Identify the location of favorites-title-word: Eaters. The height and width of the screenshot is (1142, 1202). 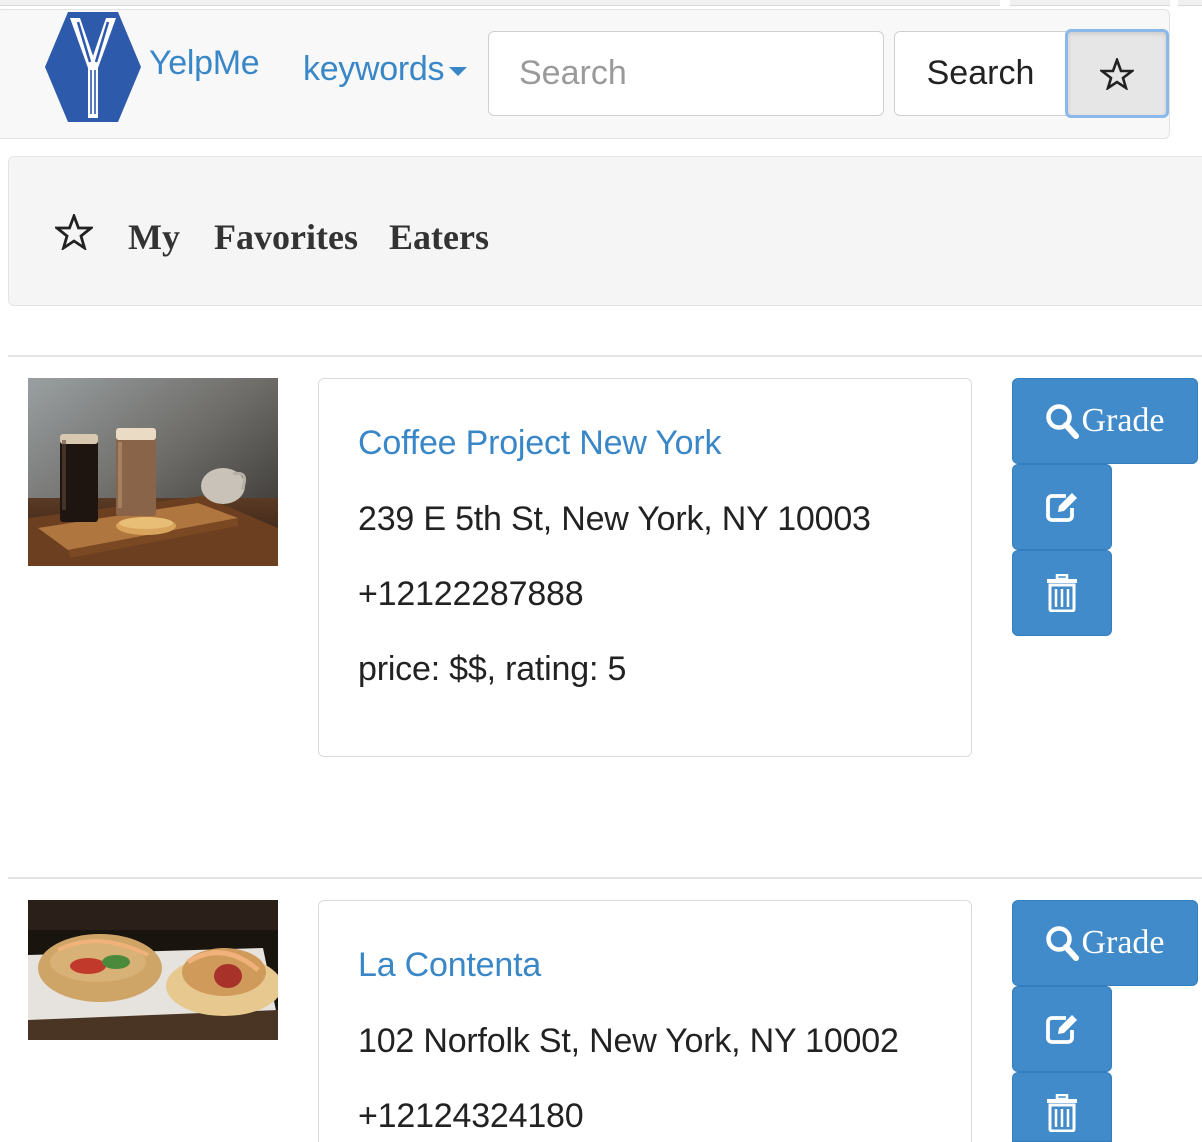
(439, 237).